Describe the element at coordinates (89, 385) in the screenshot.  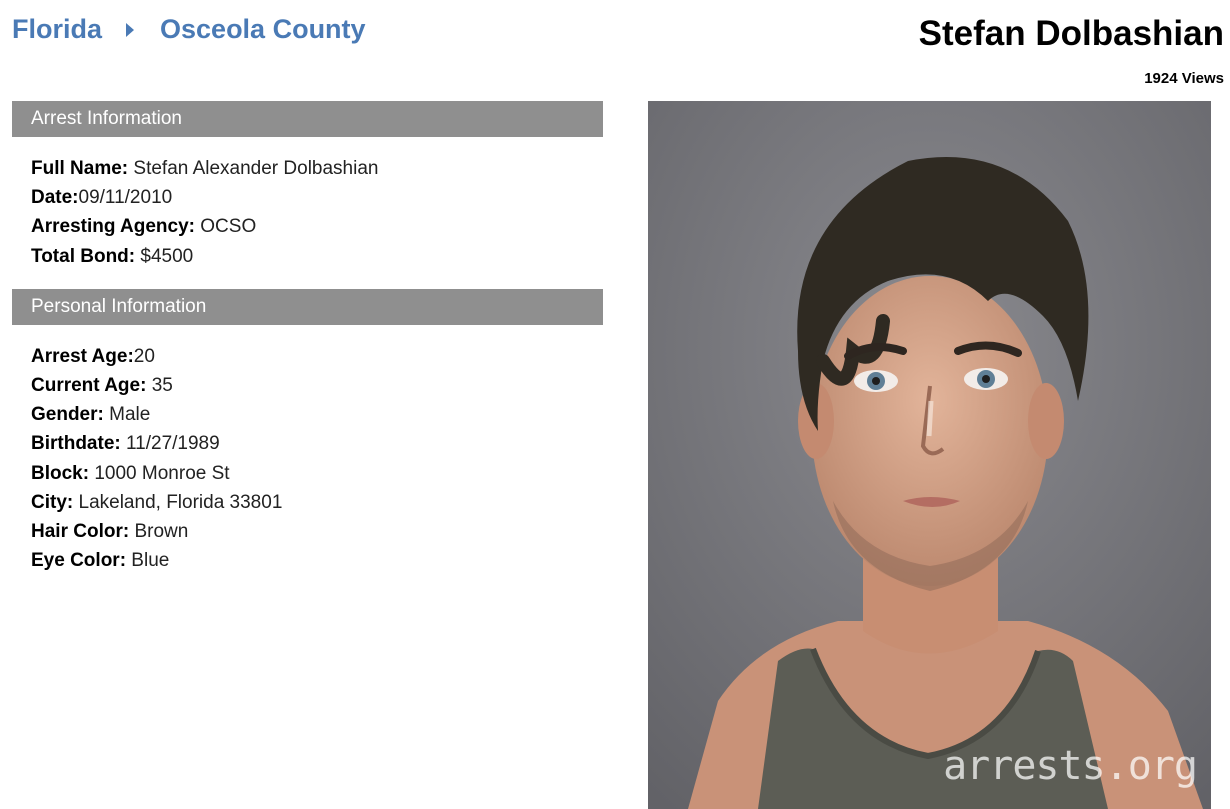
I see `field-label: Current Age:` at that location.